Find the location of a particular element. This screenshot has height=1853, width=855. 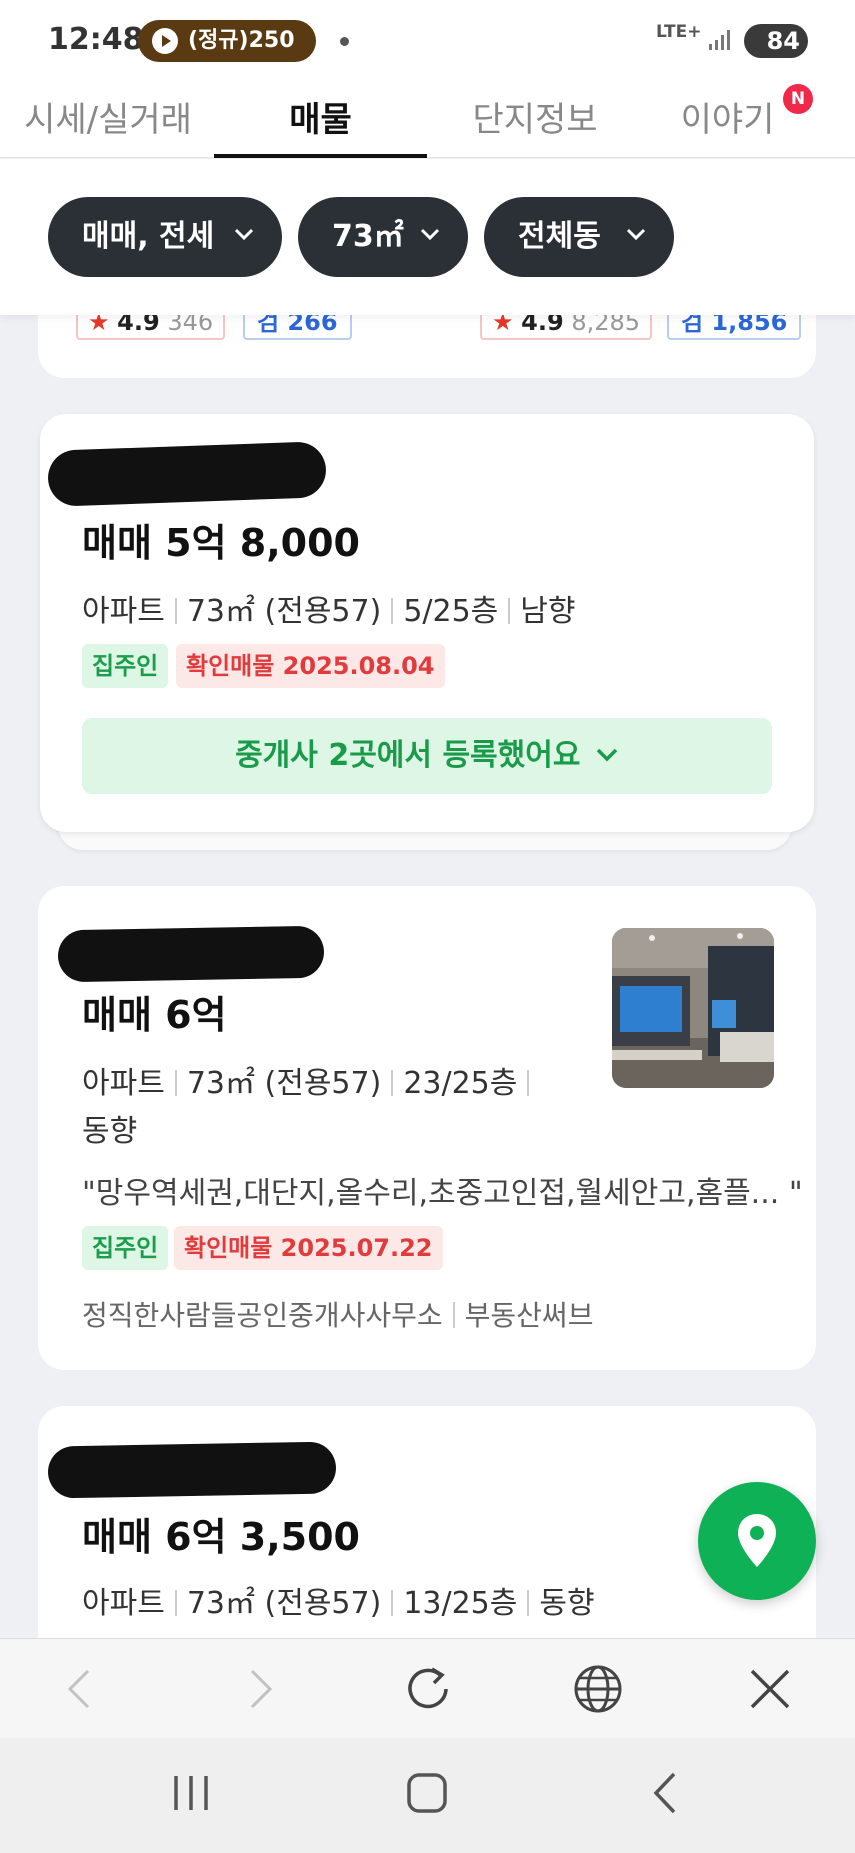

property-floor: 23/25층 is located at coordinates (460, 1083).